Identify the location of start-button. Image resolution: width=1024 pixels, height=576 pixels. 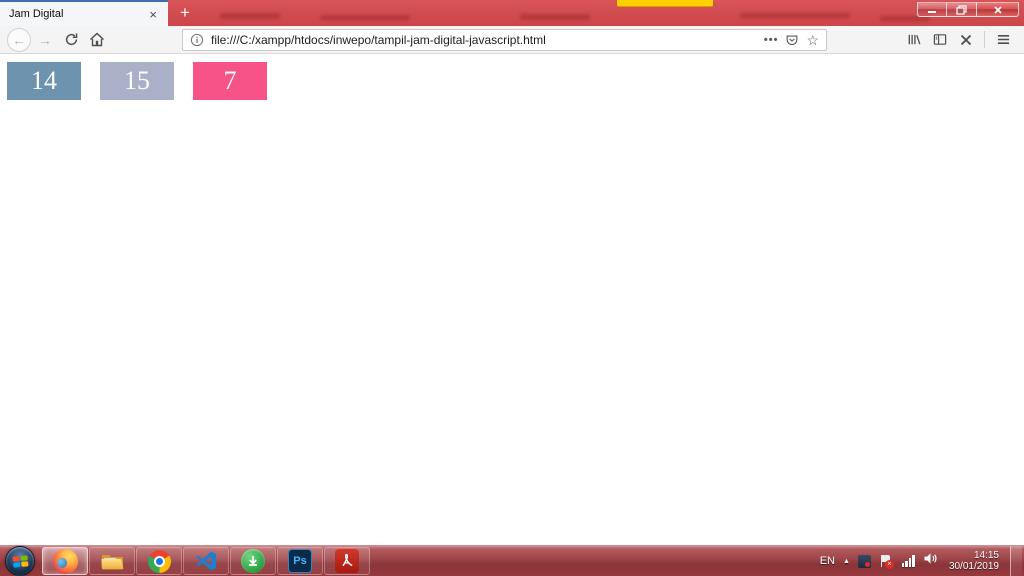
(20, 561).